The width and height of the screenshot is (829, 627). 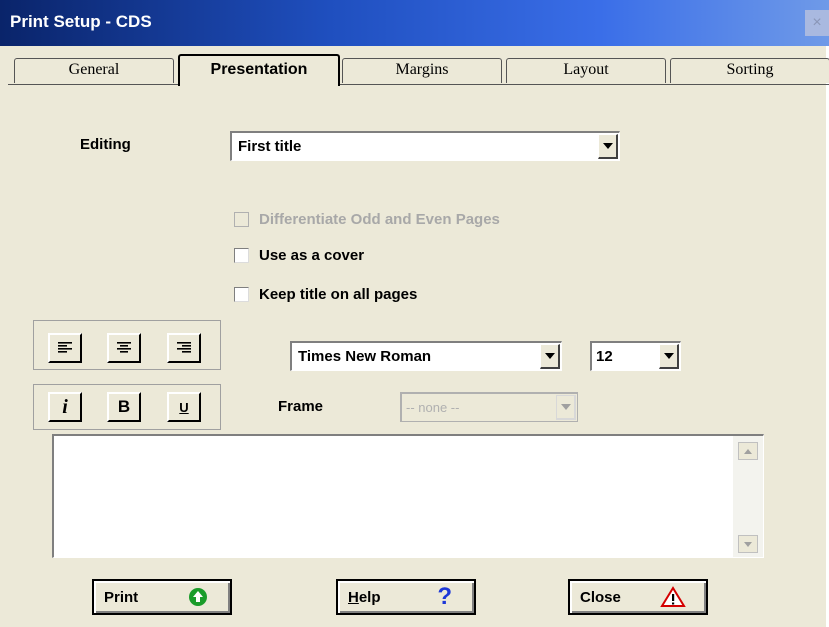 What do you see at coordinates (748, 496) in the screenshot?
I see `vertical-scrollbar` at bounding box center [748, 496].